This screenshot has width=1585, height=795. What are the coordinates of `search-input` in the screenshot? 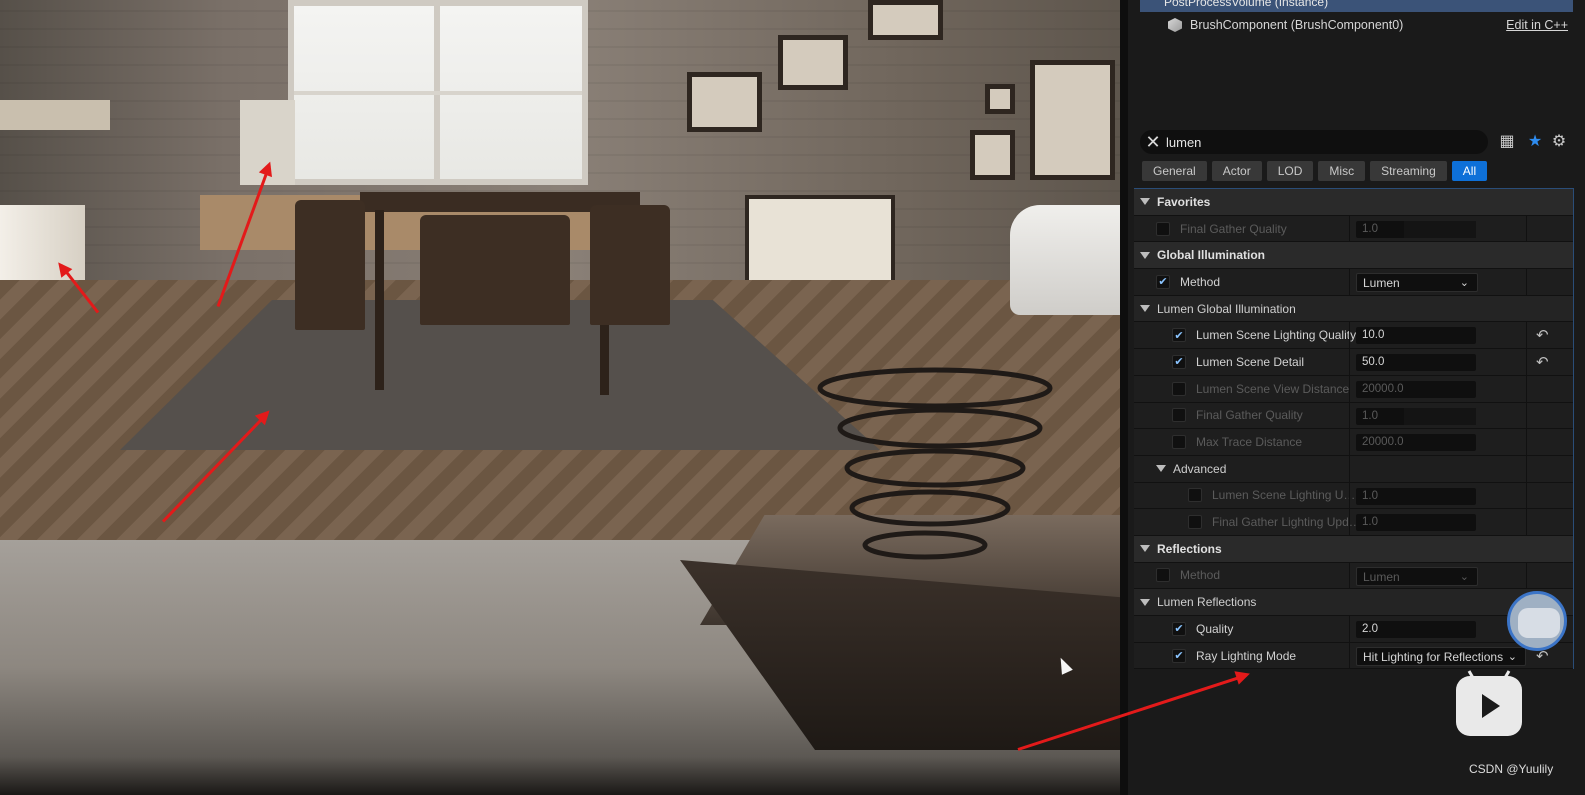 It's located at (1316, 142).